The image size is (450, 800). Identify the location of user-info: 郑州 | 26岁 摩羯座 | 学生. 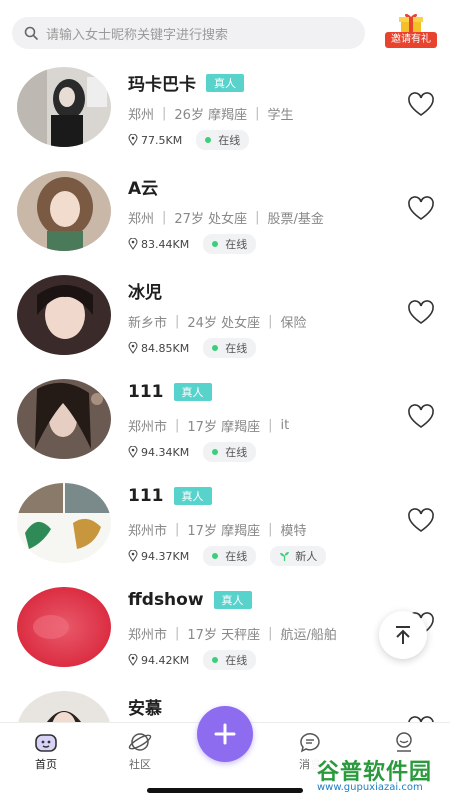
(211, 114).